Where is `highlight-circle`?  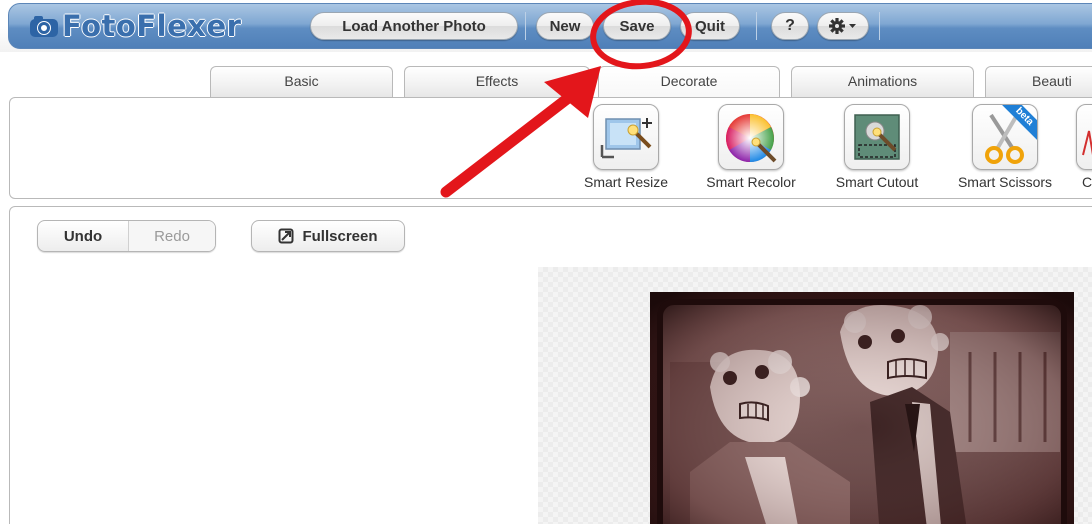 highlight-circle is located at coordinates (641, 35).